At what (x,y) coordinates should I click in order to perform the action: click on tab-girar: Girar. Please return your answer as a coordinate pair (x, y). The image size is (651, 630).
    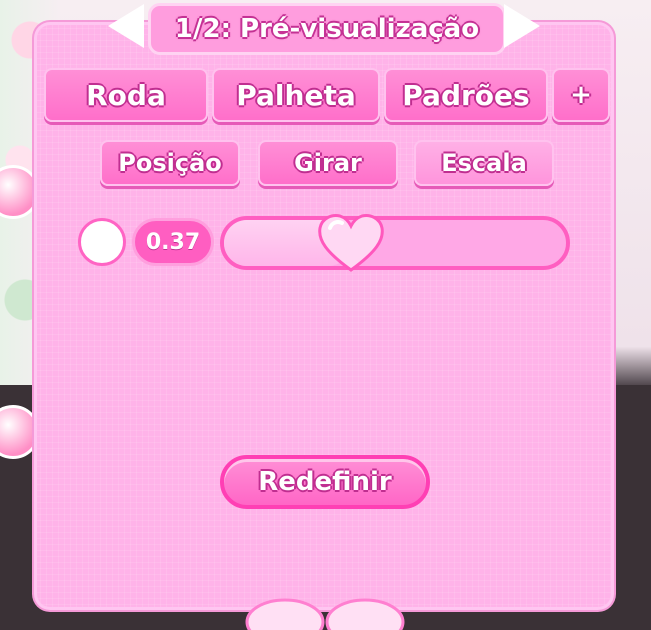
    Looking at the image, I should click on (328, 163).